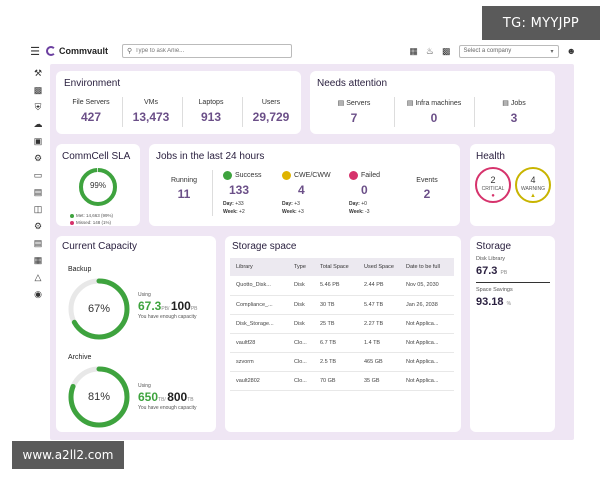 Image resolution: width=600 pixels, height=480 pixels. What do you see at coordinates (379, 267) in the screenshot?
I see `column-header: Used Space` at bounding box center [379, 267].